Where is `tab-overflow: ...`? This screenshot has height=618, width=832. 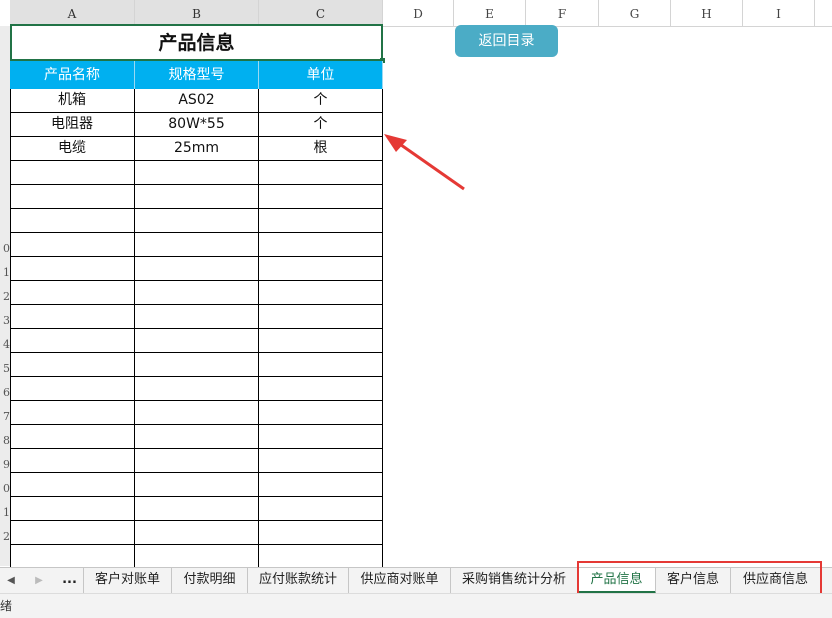 tab-overflow: ... is located at coordinates (70, 581).